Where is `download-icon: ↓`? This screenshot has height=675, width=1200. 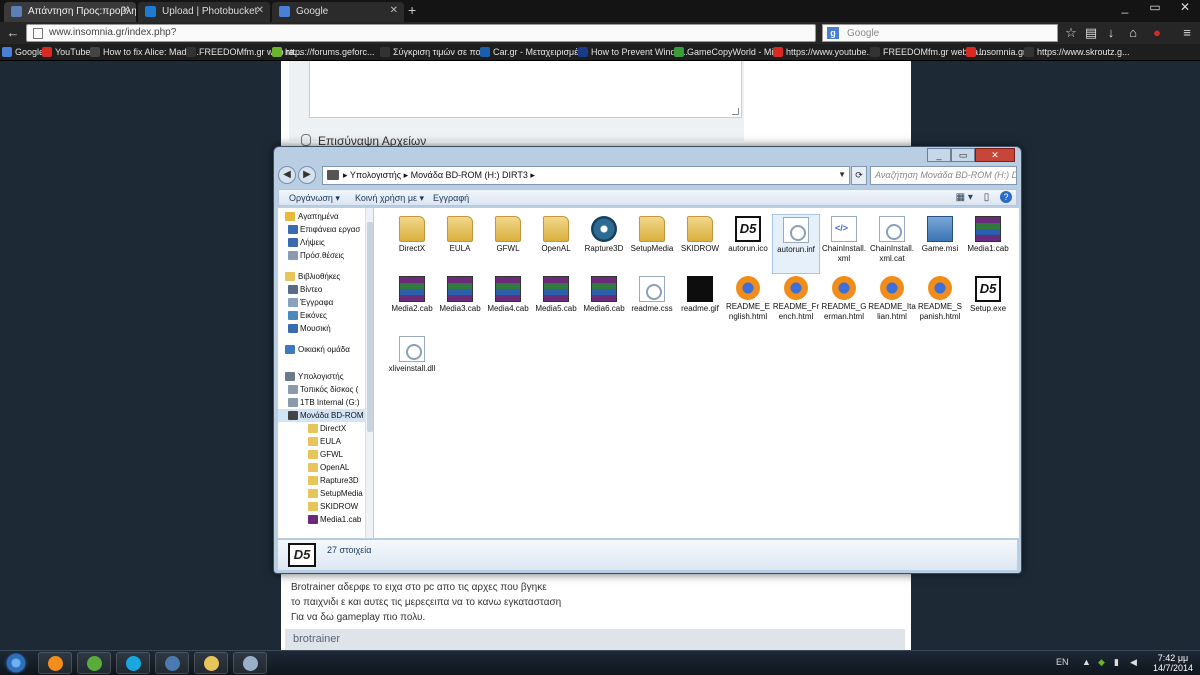
download-icon: ↓ is located at coordinates (1111, 33).